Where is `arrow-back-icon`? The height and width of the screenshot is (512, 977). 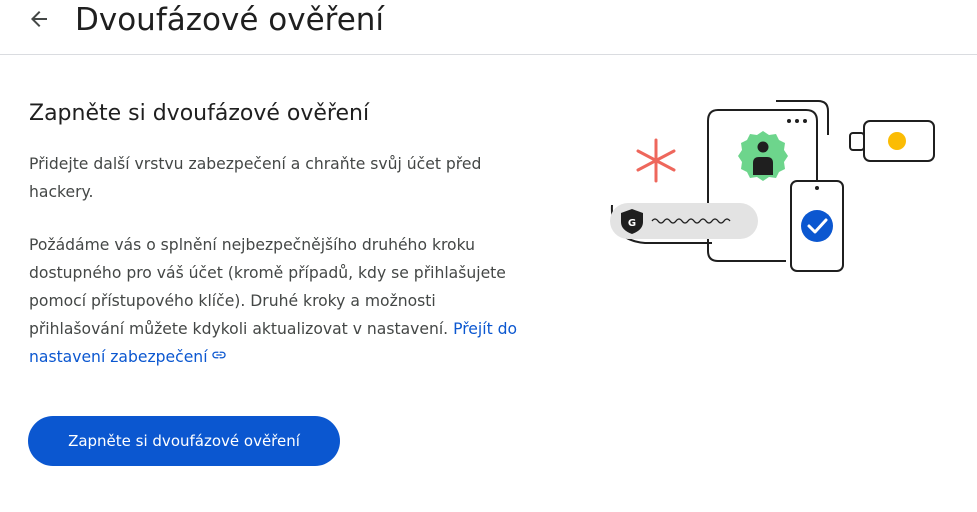
arrow-back-icon is located at coordinates (39, 21).